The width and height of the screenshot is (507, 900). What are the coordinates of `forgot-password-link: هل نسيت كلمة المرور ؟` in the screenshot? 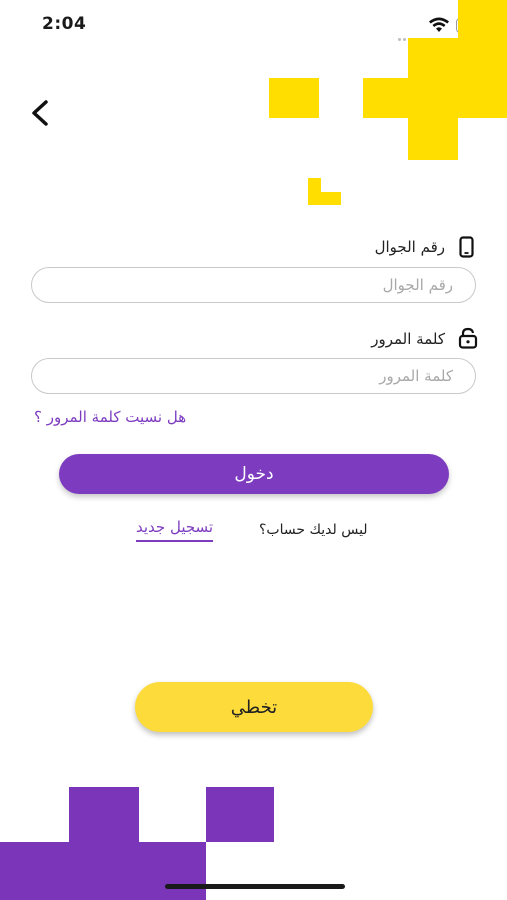 It's located at (110, 417).